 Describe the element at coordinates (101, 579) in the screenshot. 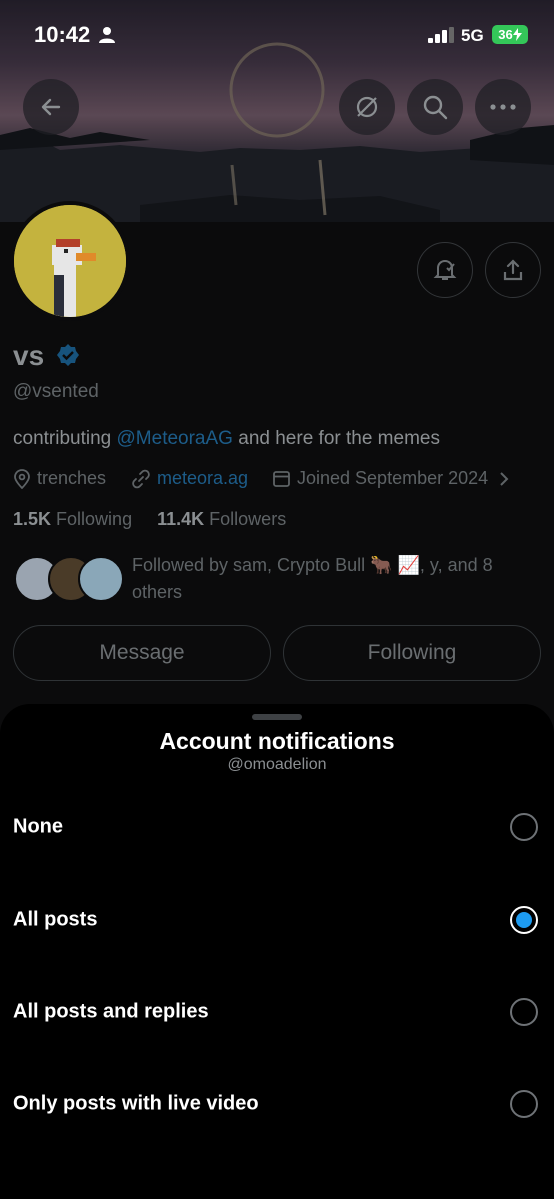

I see `mutual-avatar` at that location.